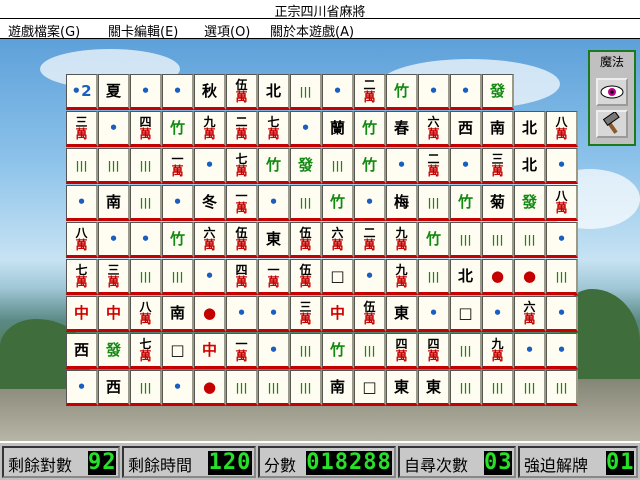 Image resolution: width=640 pixels, height=480 pixels. I want to click on menu-about: 關於本遊戲(A), so click(312, 30).